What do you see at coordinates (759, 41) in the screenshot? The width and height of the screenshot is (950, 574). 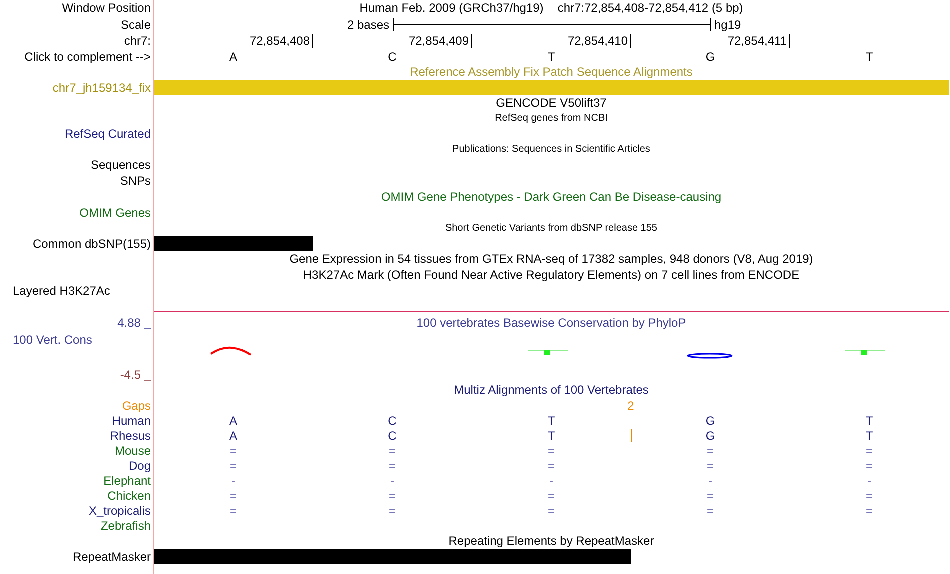 I see `ruler-tick: 72,854,411` at bounding box center [759, 41].